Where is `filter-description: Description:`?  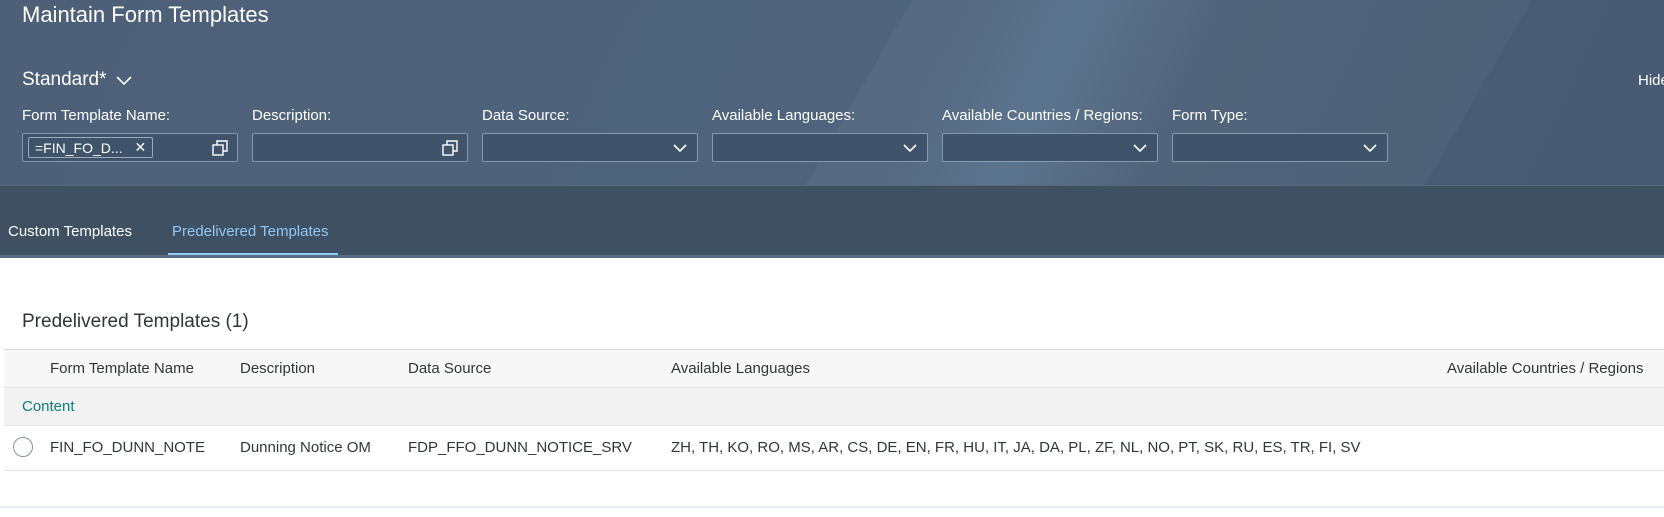
filter-description: Description: is located at coordinates (360, 134).